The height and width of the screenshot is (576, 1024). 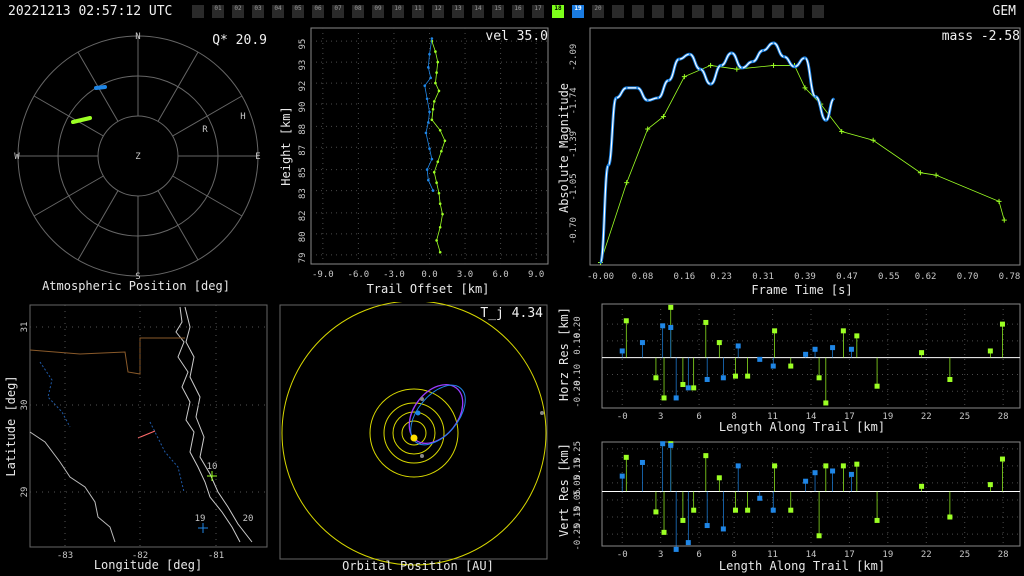 I want to click on orbital-position-panel: T_j 4.34 Orbital Position [AU], so click(x=413, y=437).